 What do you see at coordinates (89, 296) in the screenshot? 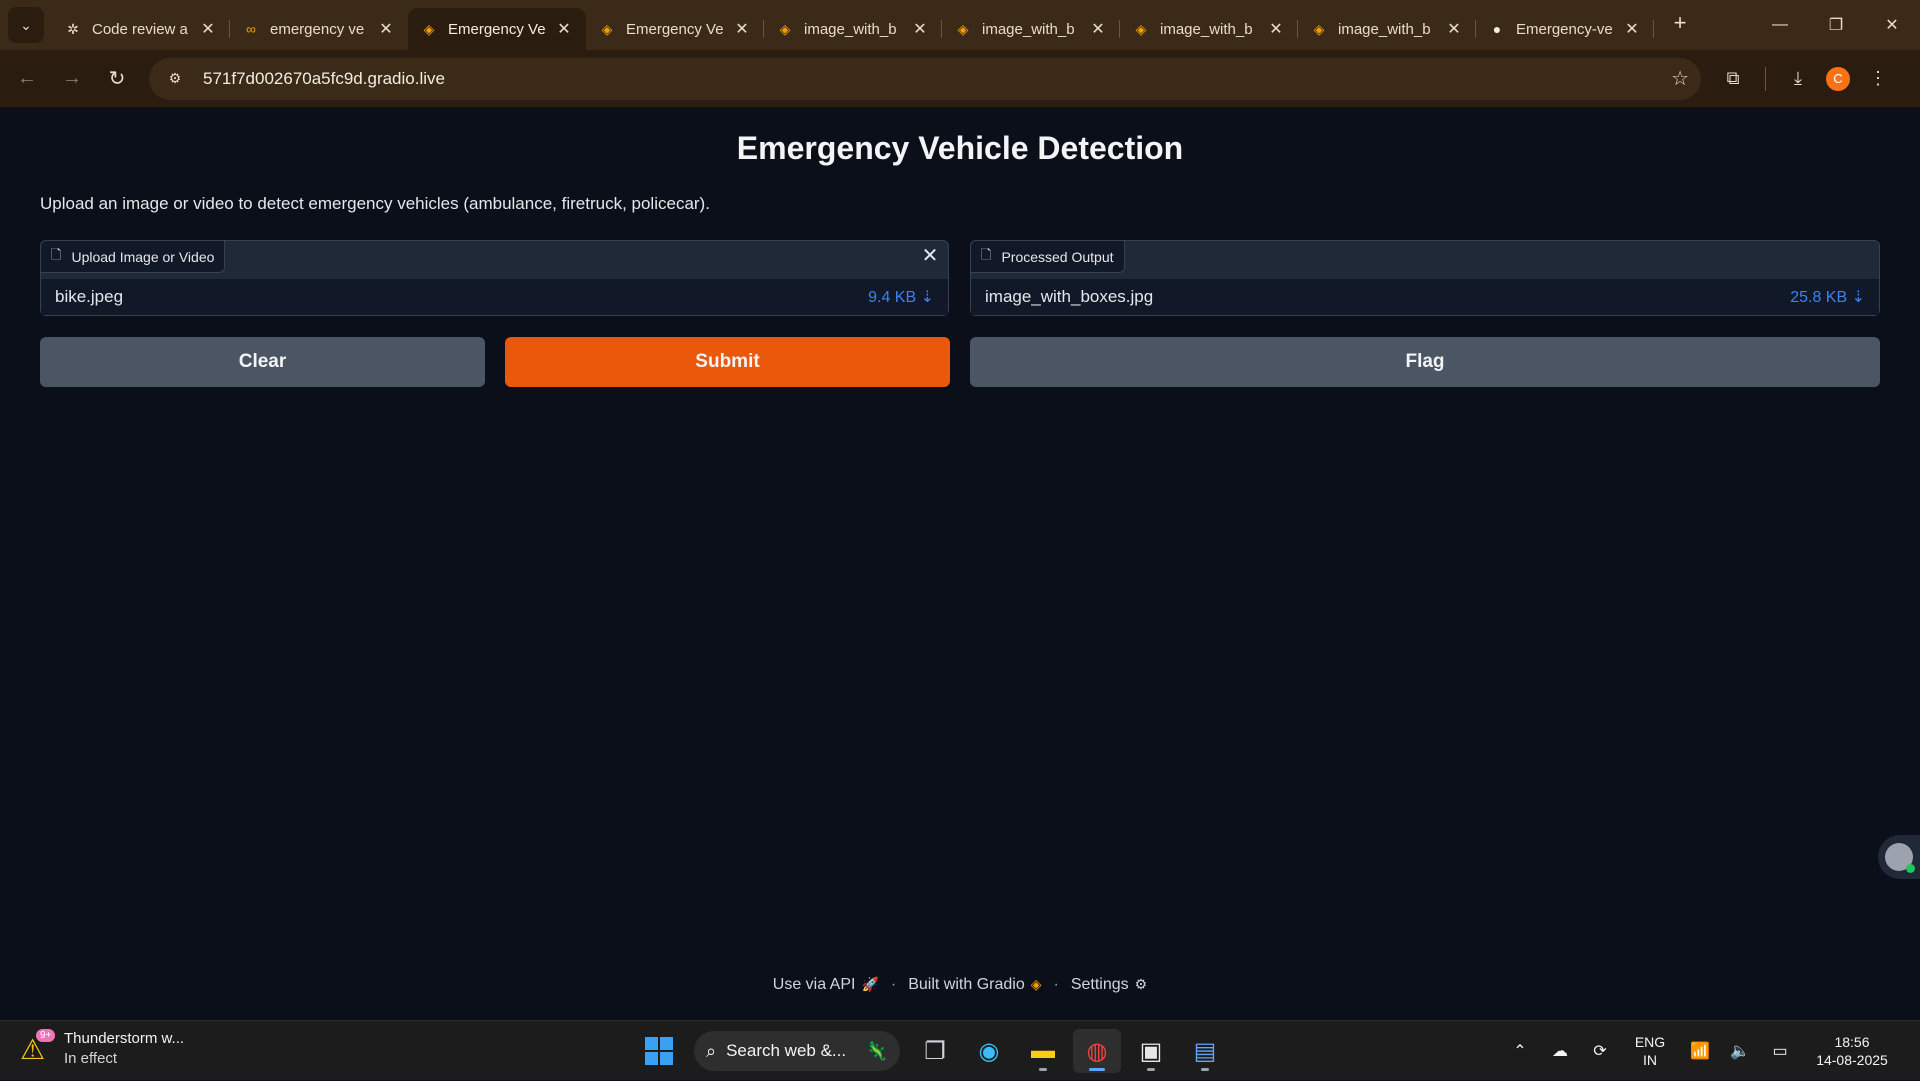
I see `upload-file-name: bike.jpeg` at bounding box center [89, 296].